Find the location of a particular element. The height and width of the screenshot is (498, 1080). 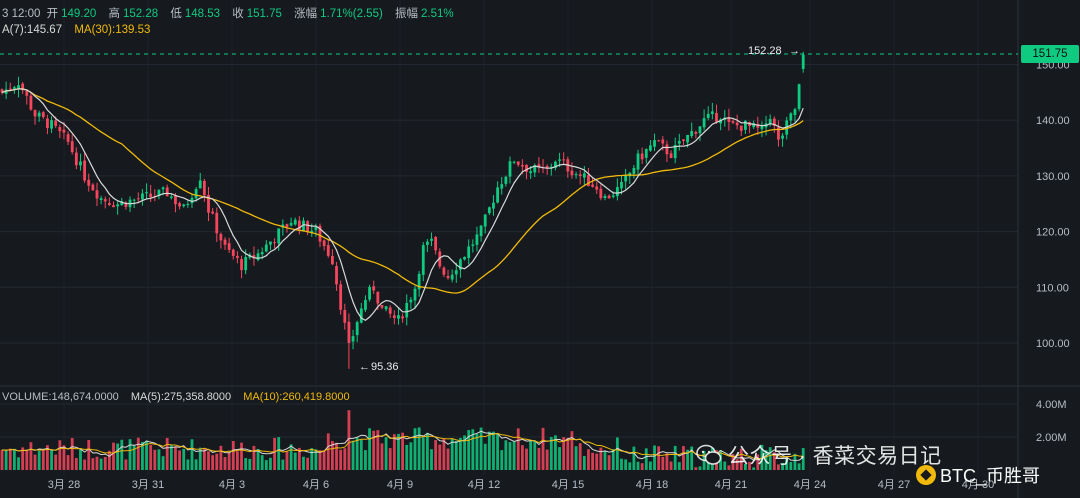

high-marker-label: 152.28 is located at coordinates (765, 51).